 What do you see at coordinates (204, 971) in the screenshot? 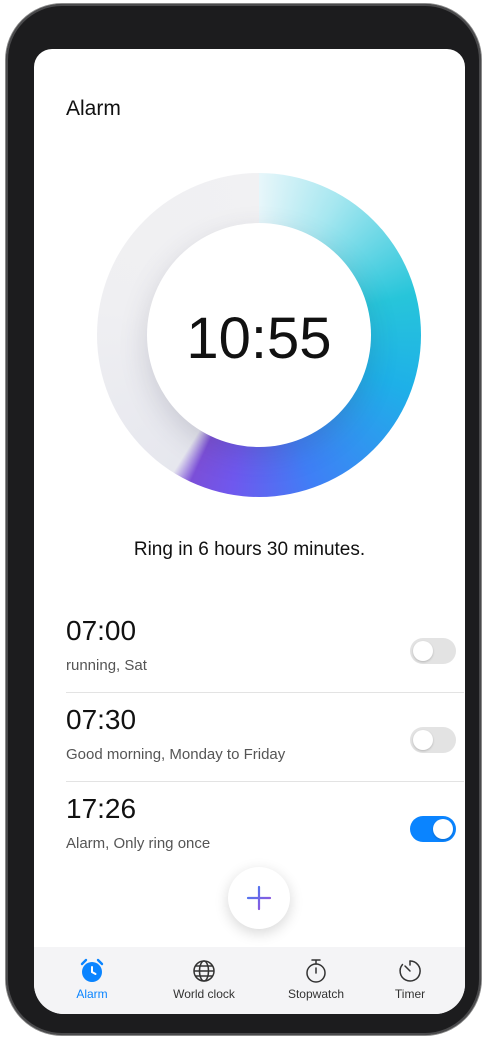
I see `globe-icon` at bounding box center [204, 971].